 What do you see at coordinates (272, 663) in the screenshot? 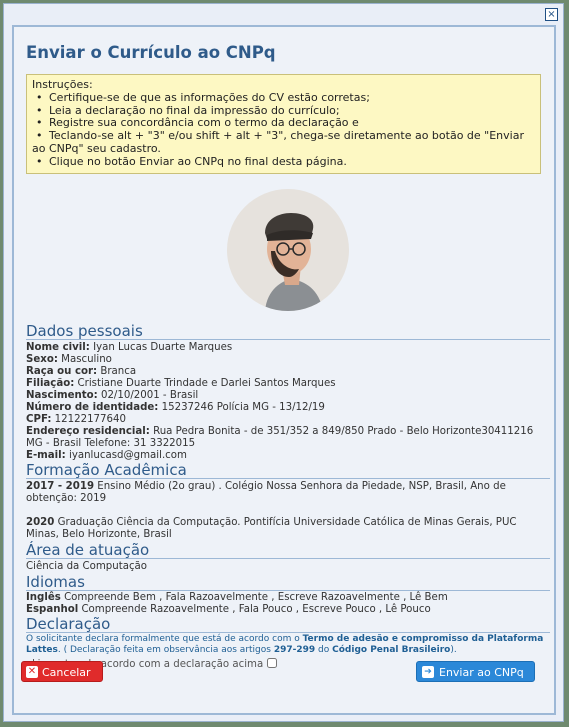
I see `agree-checkbox` at bounding box center [272, 663].